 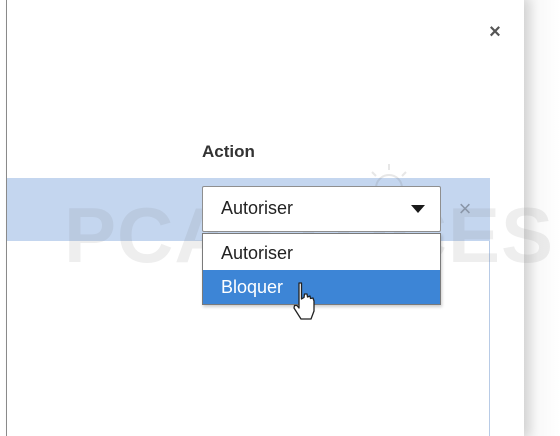 What do you see at coordinates (465, 209) in the screenshot?
I see `remove-row-button: ×` at bounding box center [465, 209].